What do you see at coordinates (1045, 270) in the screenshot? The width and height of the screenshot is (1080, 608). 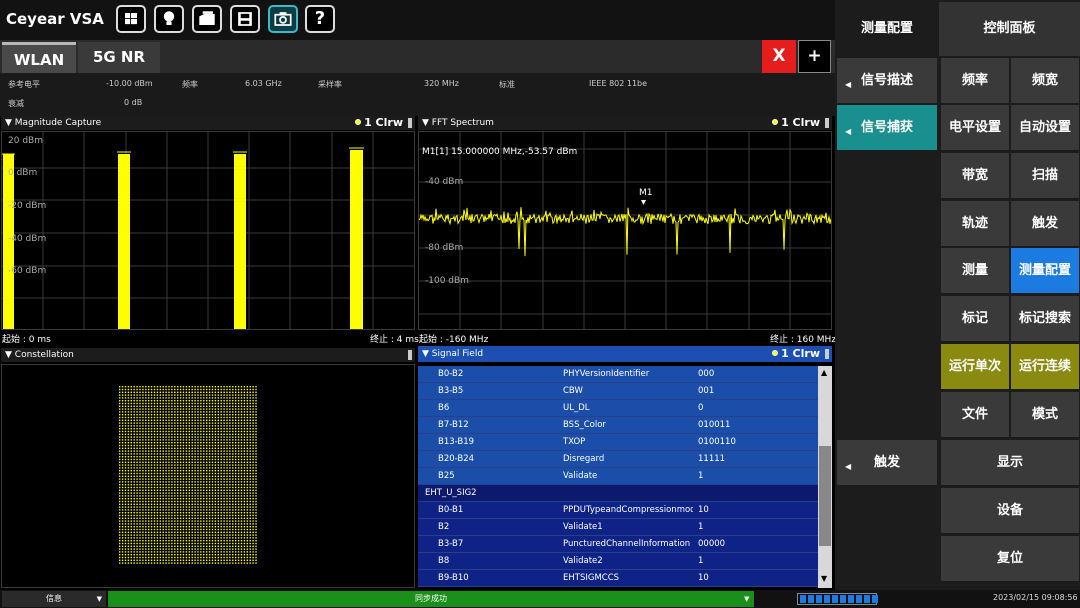 I see `meas-config-button: 测量配置` at bounding box center [1045, 270].